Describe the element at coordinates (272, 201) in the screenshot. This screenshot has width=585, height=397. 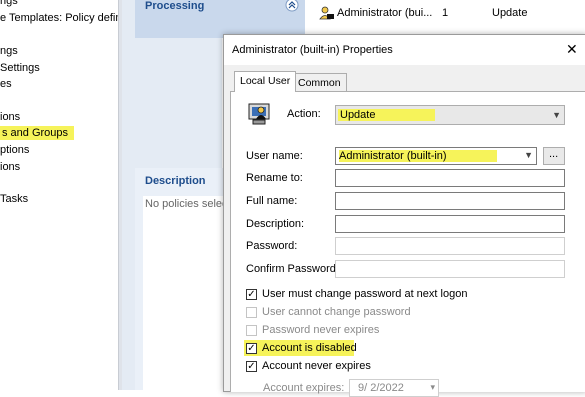
I see `fullname-label: Full name:` at that location.